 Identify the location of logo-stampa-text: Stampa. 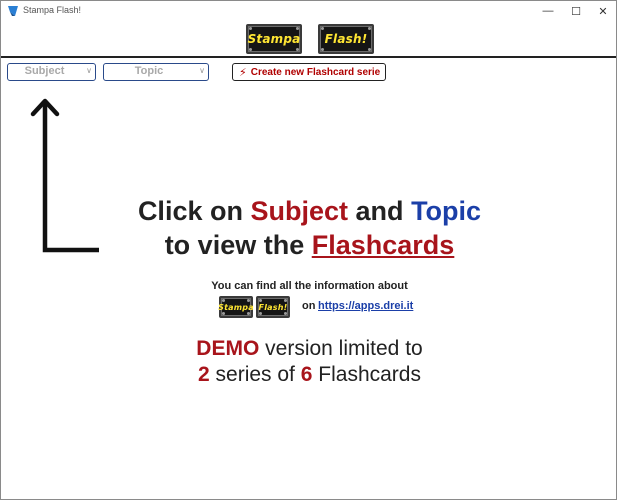
(274, 39).